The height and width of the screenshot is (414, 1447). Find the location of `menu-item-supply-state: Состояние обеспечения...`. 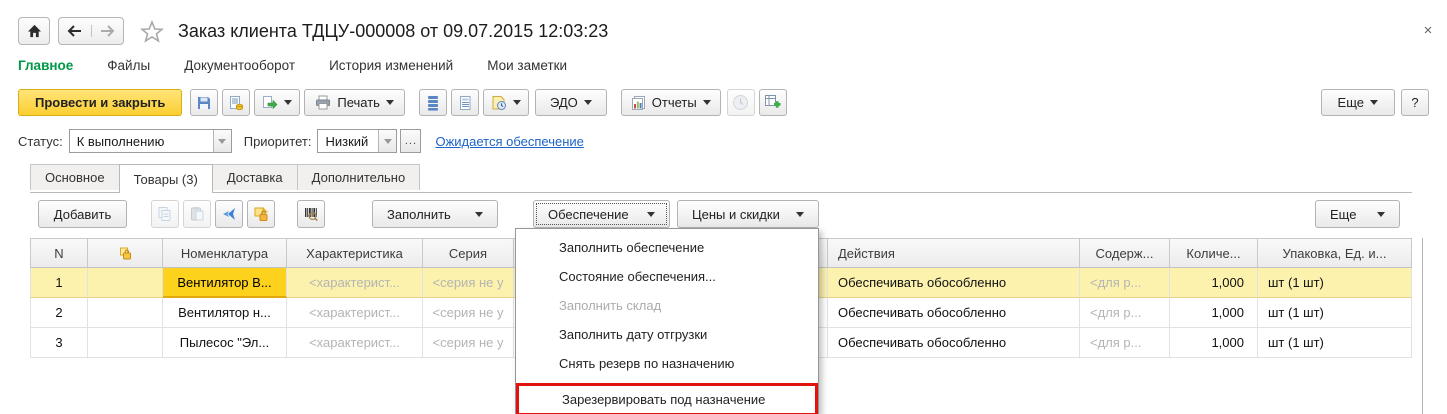

menu-item-supply-state: Состояние обеспечения... is located at coordinates (667, 276).